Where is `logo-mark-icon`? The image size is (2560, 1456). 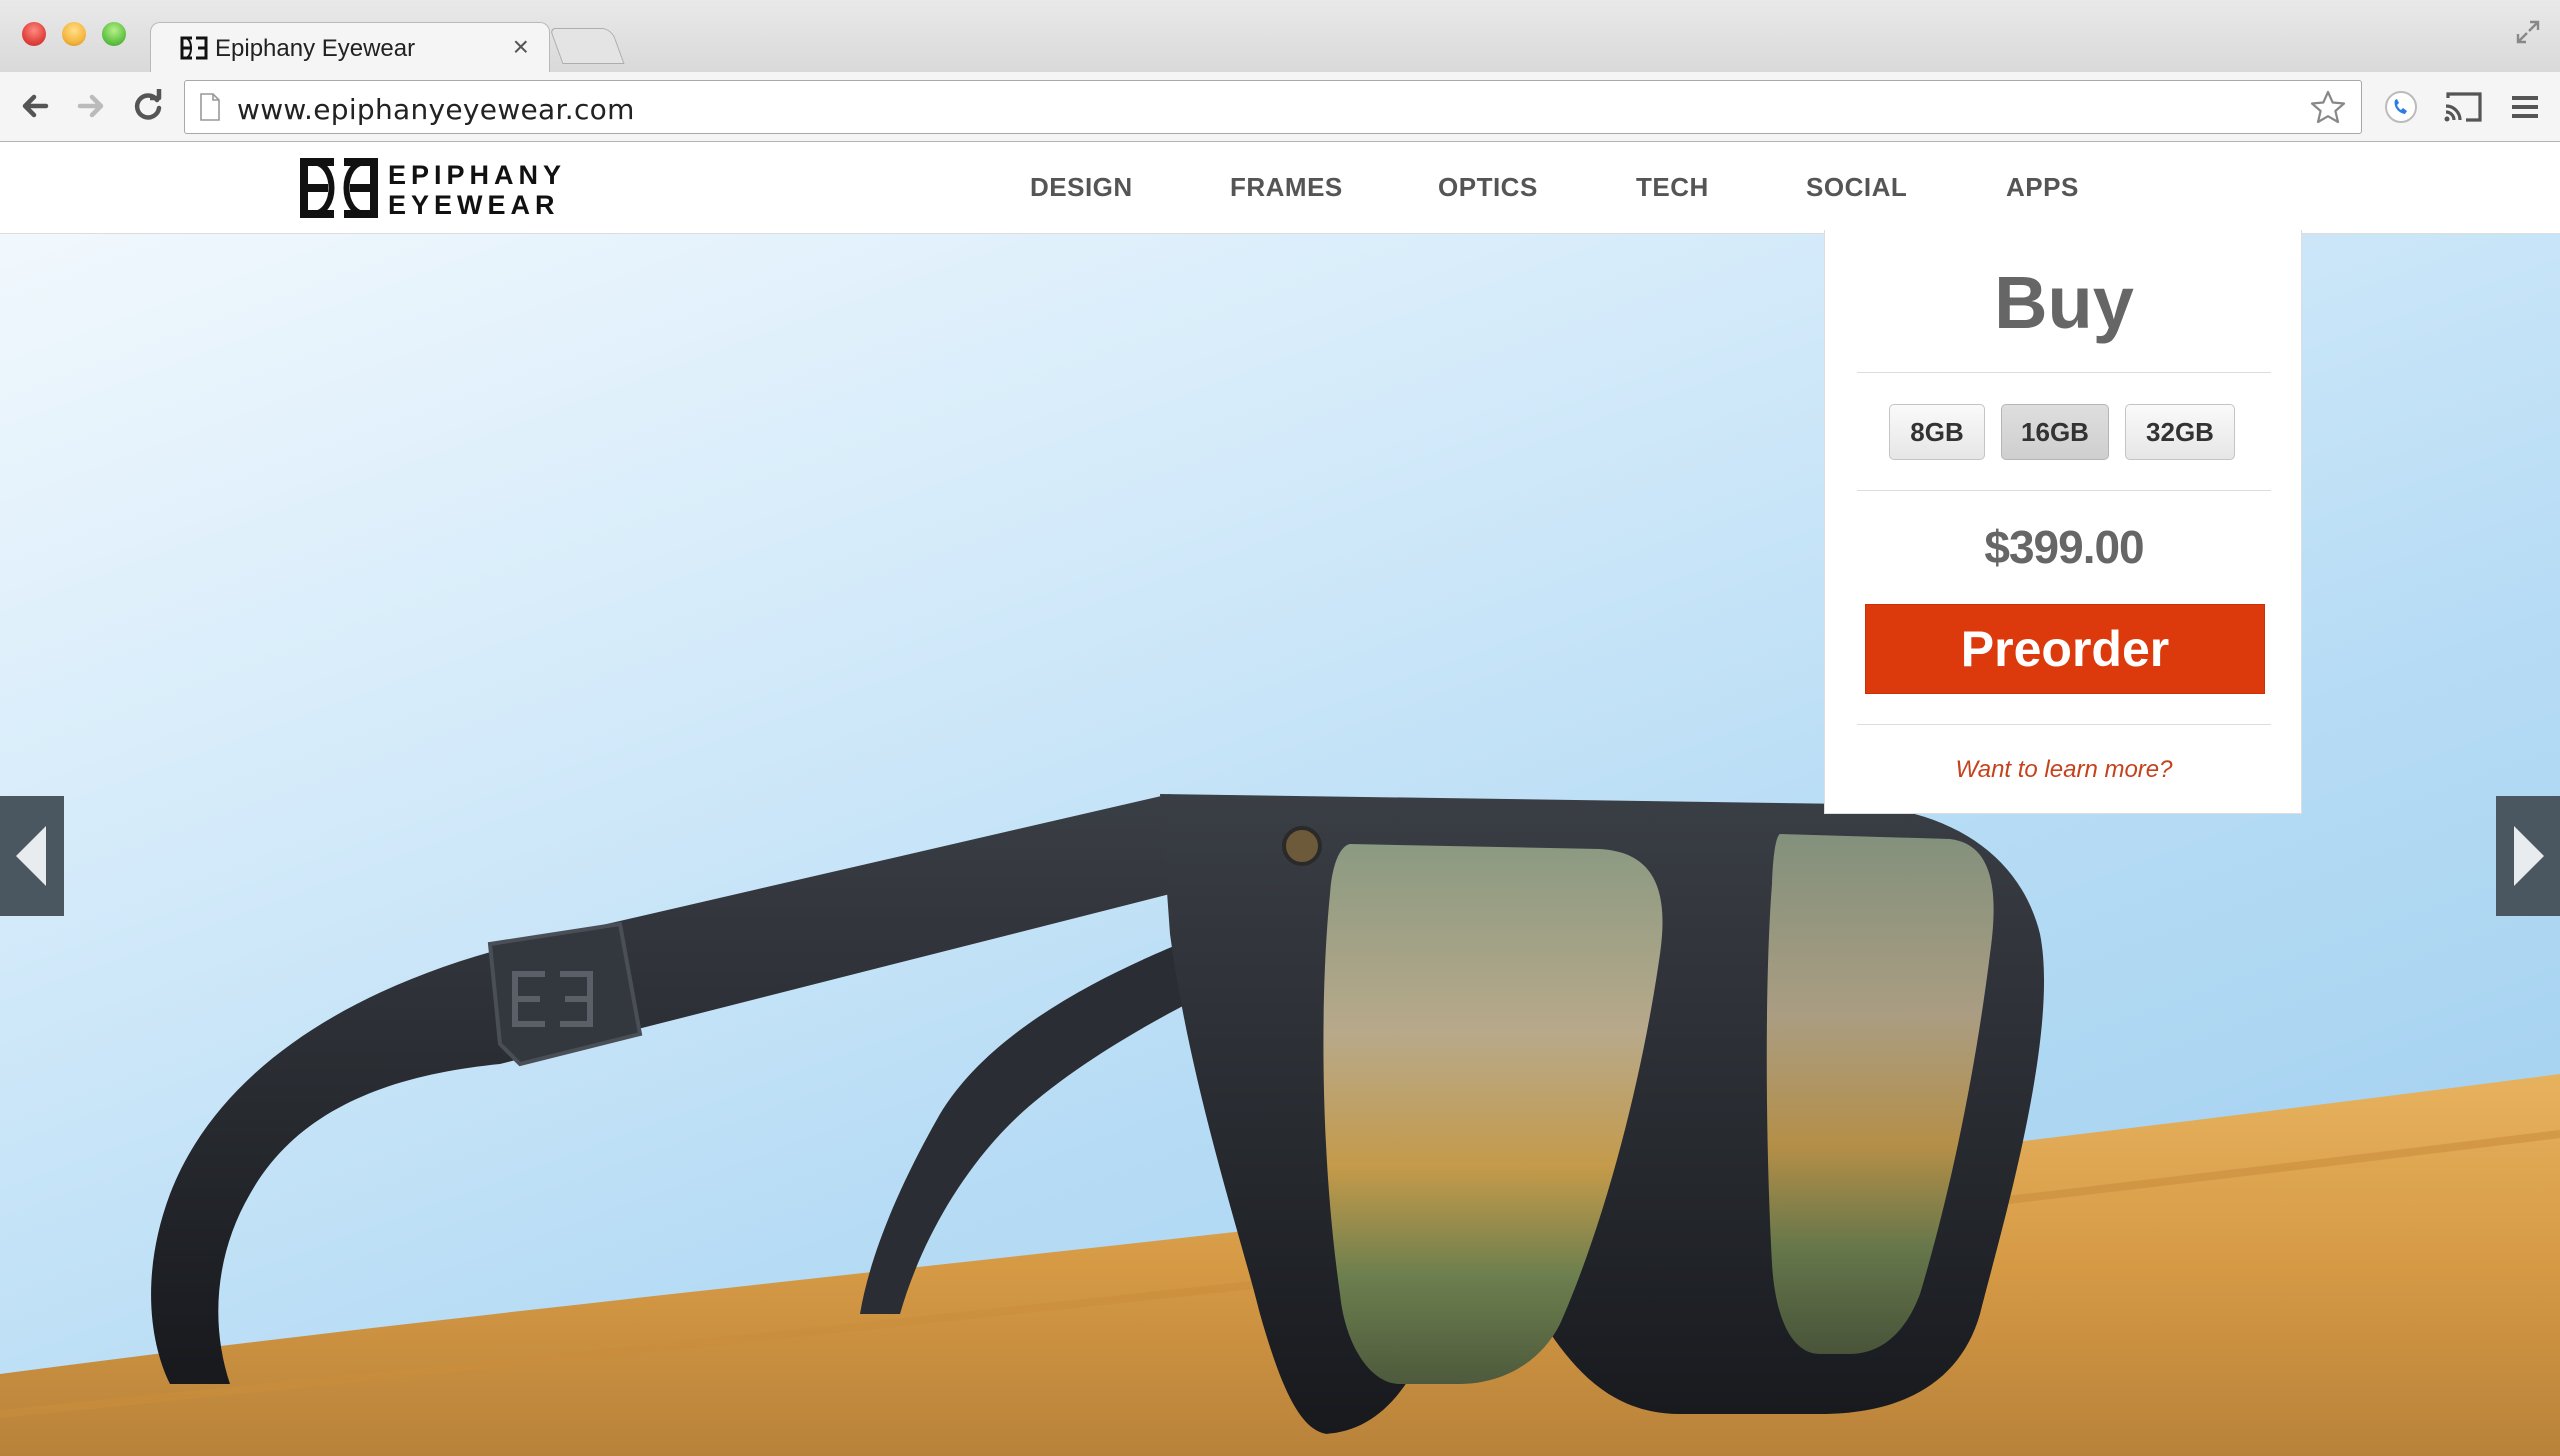 logo-mark-icon is located at coordinates (339, 188).